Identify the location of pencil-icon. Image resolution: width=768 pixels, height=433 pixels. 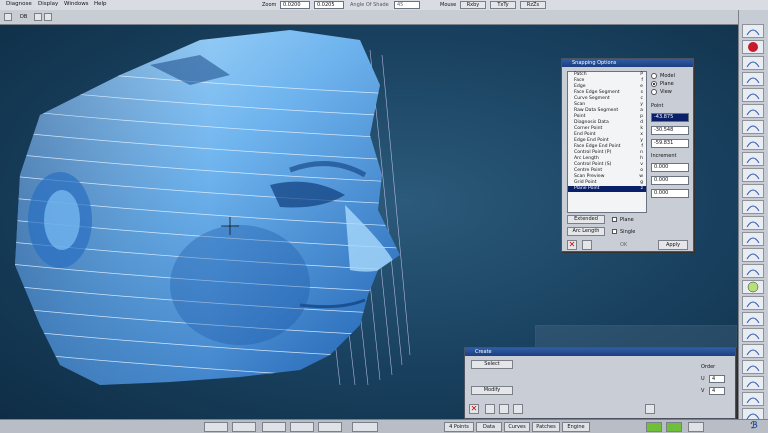
(753, 239).